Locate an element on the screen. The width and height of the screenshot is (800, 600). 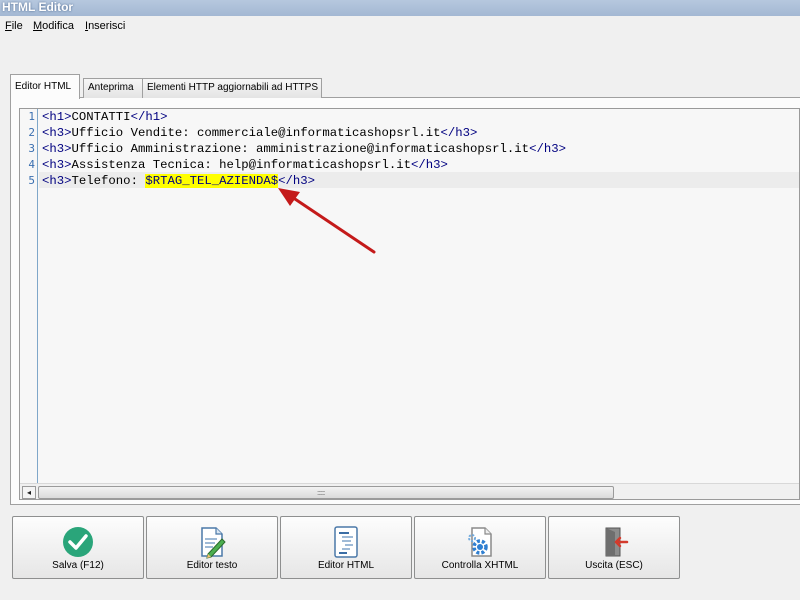
menu-file-accel: F is located at coordinates (8, 26).